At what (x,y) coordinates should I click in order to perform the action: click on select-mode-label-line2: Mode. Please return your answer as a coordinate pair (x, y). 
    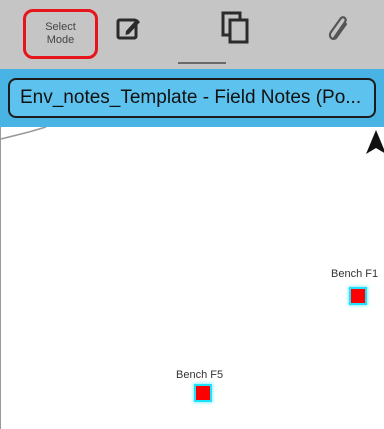
    Looking at the image, I should click on (60, 40).